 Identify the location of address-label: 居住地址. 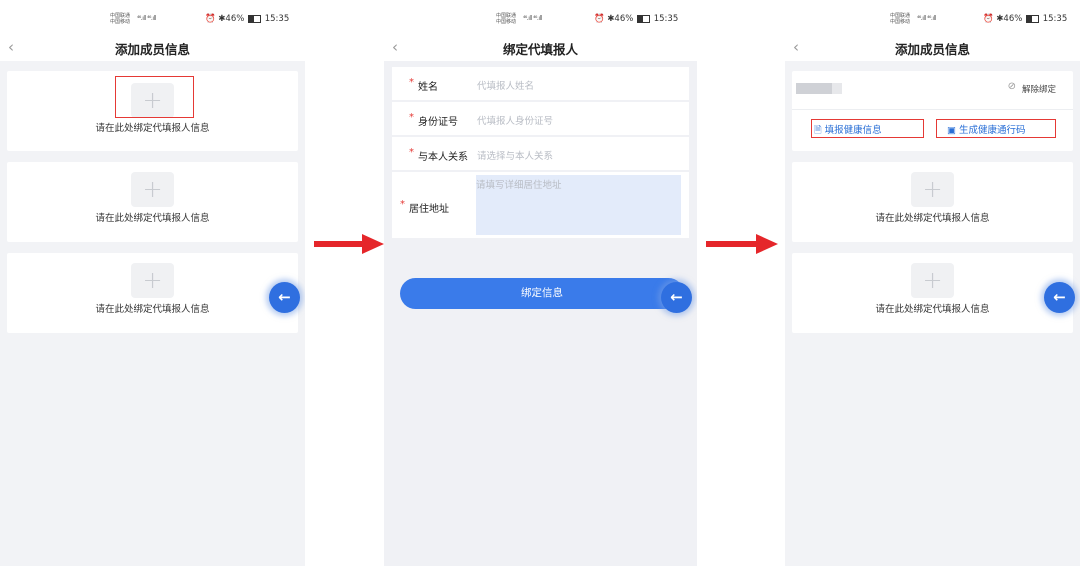
(429, 209).